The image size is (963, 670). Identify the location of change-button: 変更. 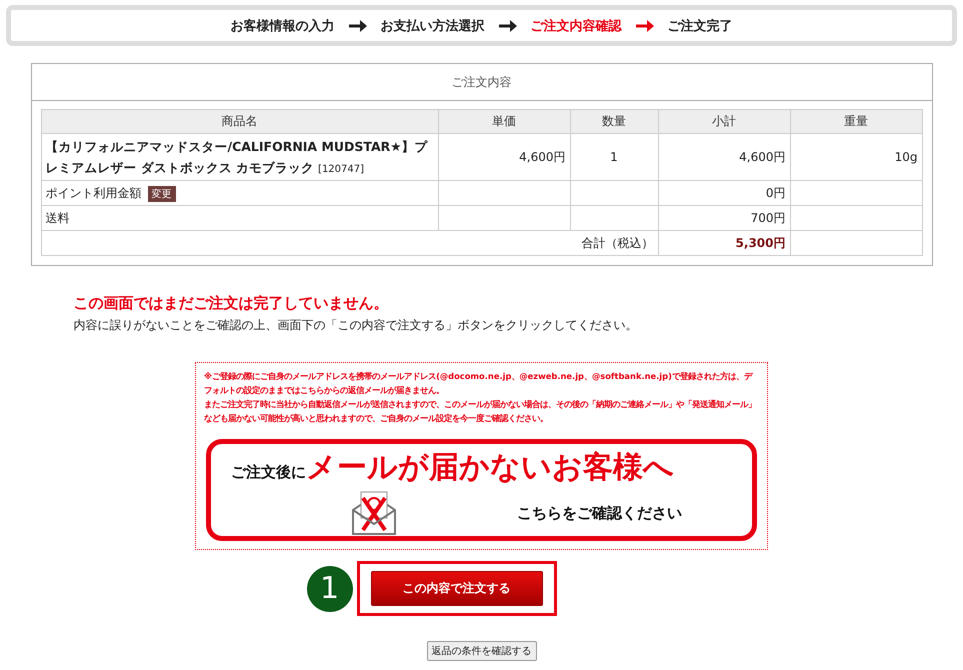
(162, 194).